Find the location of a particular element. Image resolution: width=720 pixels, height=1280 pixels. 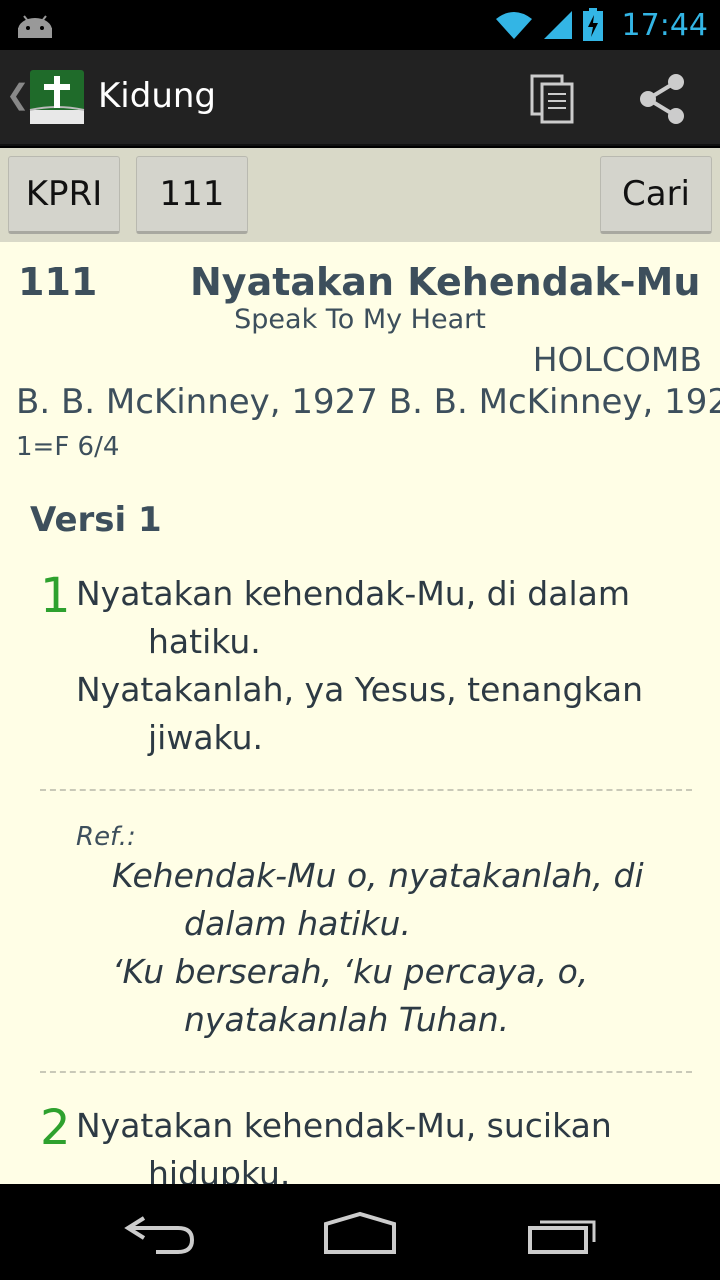

verse-number: 1 is located at coordinates (55, 596).